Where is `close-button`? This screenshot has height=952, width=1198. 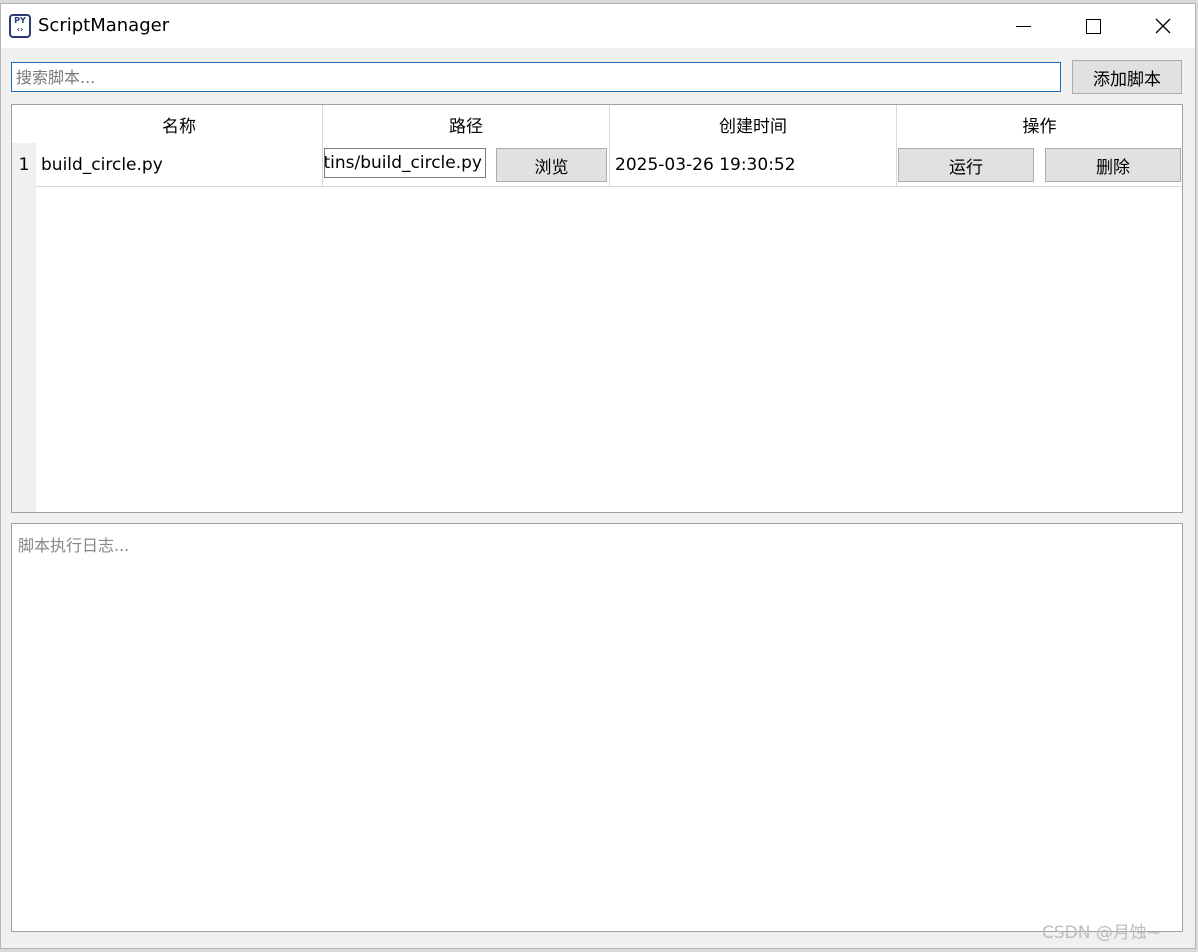
close-button is located at coordinates (1163, 26).